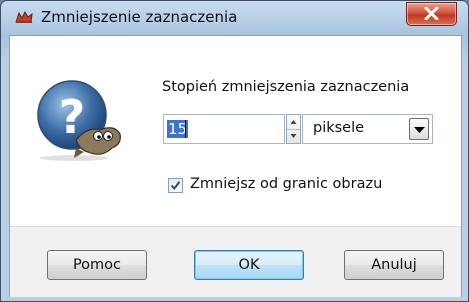  What do you see at coordinates (80, 120) in the screenshot?
I see `help-question-wilber-icon: ?` at bounding box center [80, 120].